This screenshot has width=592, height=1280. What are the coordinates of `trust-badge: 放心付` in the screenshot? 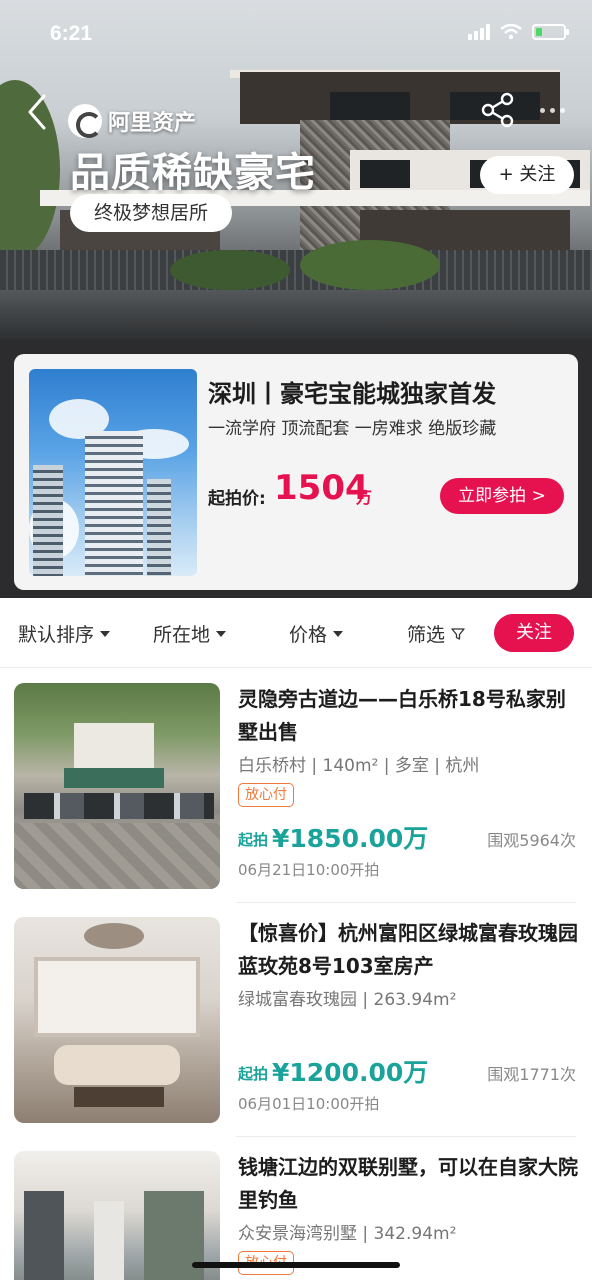 It's located at (266, 795).